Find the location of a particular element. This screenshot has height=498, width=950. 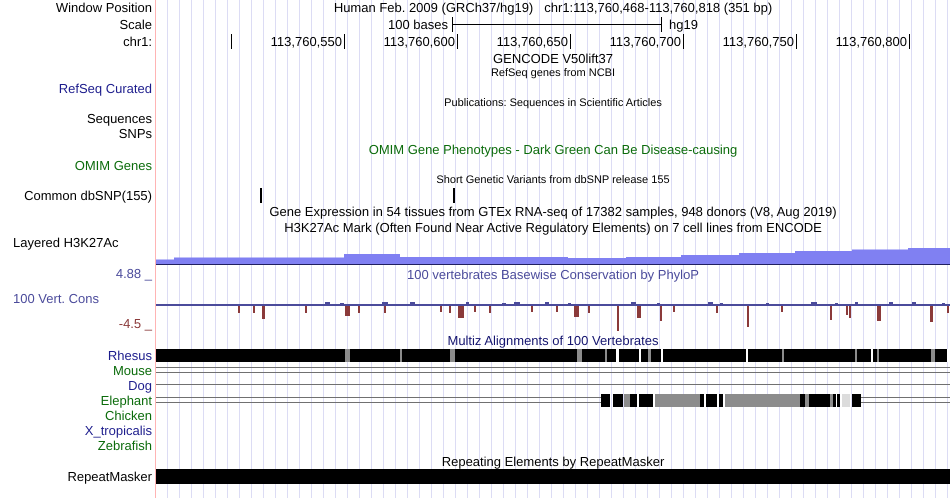

scale-length: 100 bases is located at coordinates (418, 25).